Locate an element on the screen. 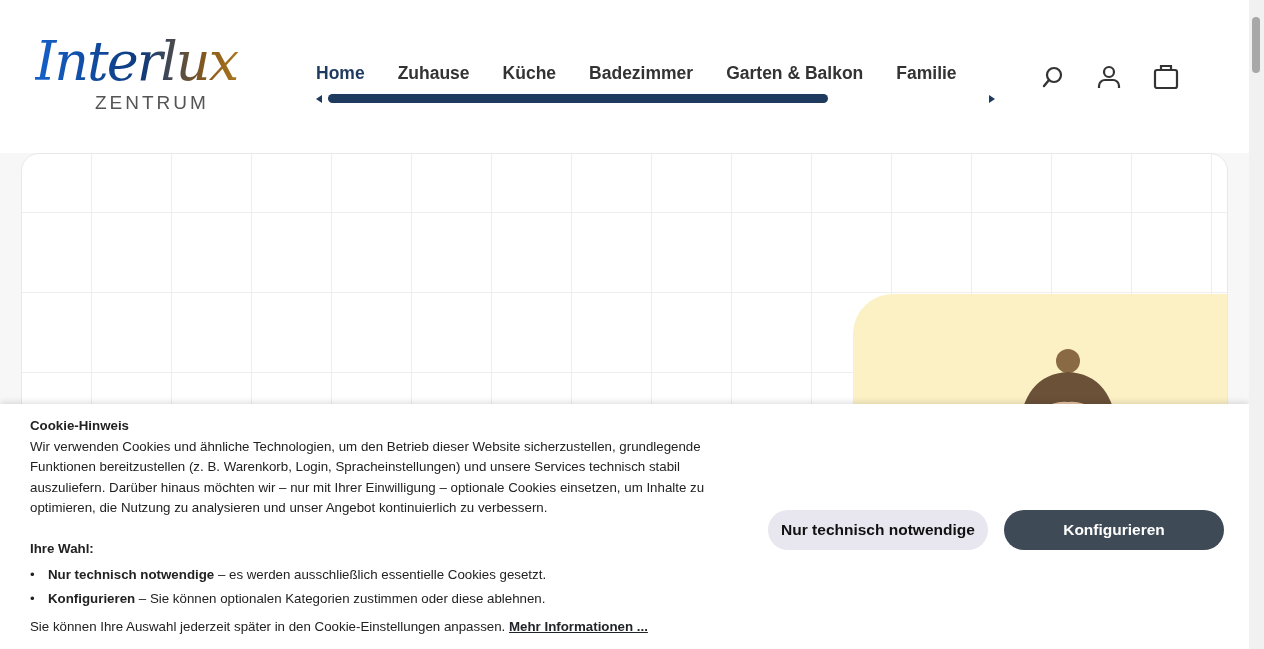 The image size is (1264, 649). scroll-right-icon is located at coordinates (992, 98).